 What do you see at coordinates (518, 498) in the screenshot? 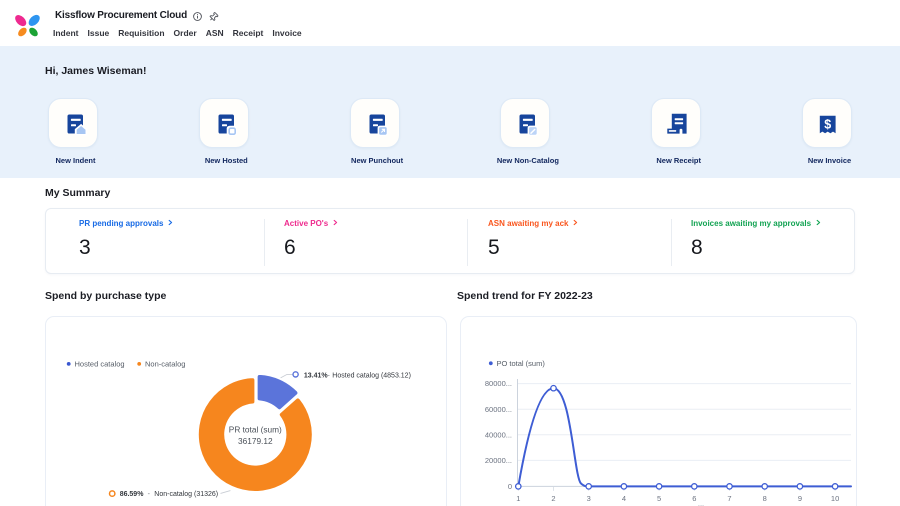
I see `svg-text: 1` at bounding box center [518, 498].